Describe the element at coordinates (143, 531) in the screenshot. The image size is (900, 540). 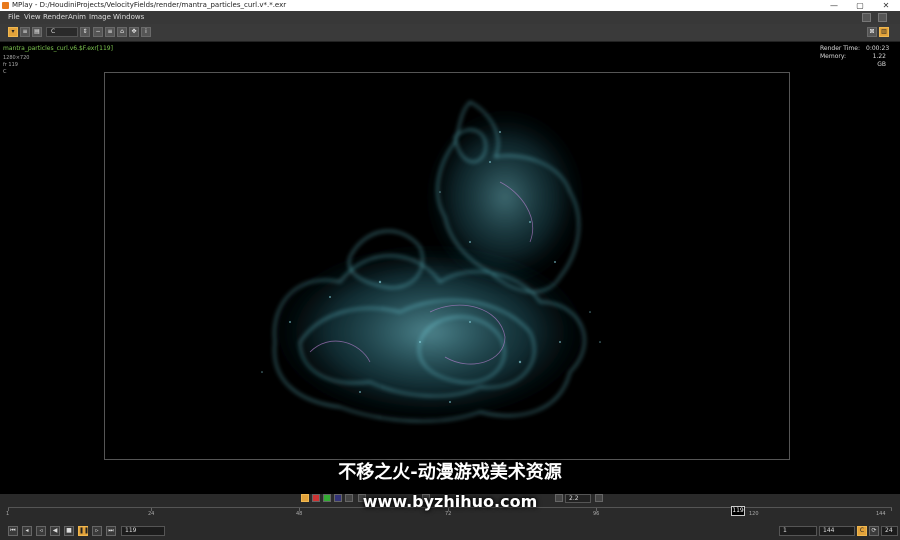
I see `frame-input: 119` at that location.